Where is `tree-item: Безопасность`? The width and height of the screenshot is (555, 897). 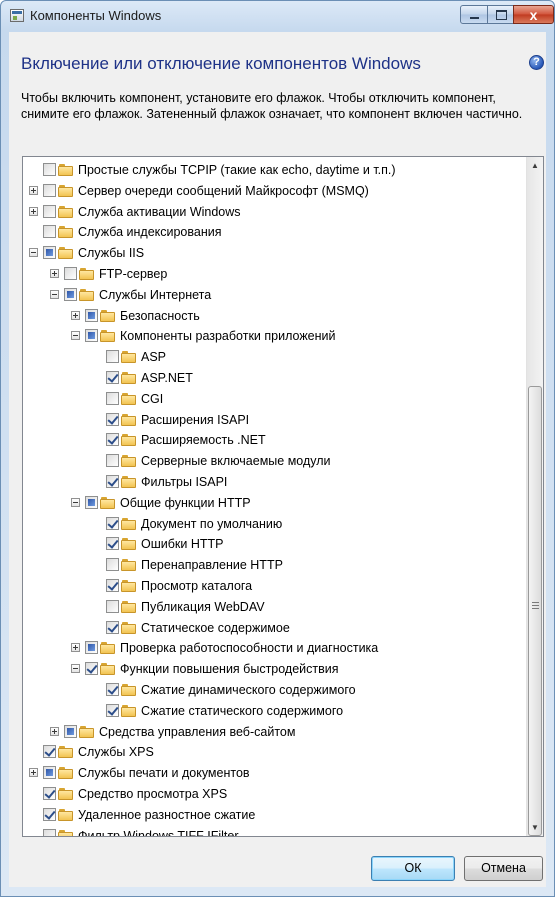 tree-item: Безопасность is located at coordinates (275, 316).